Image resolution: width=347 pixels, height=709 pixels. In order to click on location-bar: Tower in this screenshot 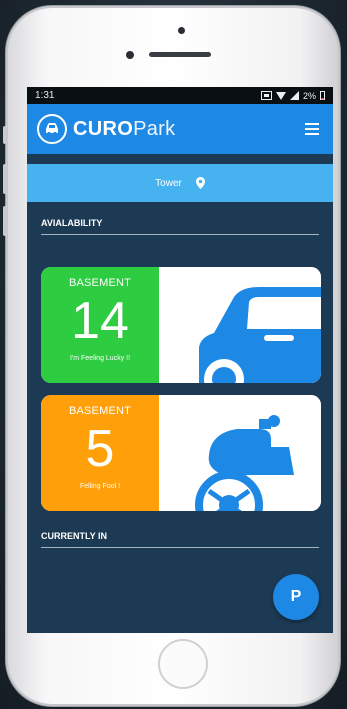, I will do `click(180, 183)`.